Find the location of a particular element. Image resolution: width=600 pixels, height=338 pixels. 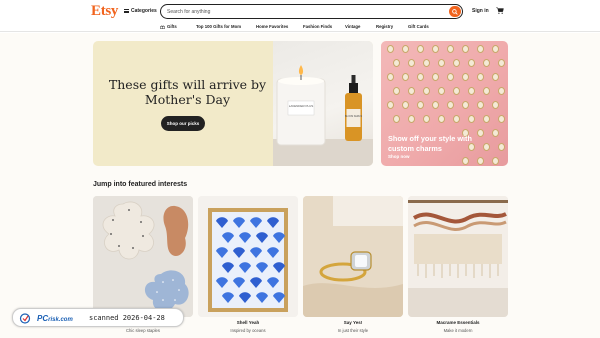

card-subtitle: Chic sleep staples is located at coordinates (143, 330).